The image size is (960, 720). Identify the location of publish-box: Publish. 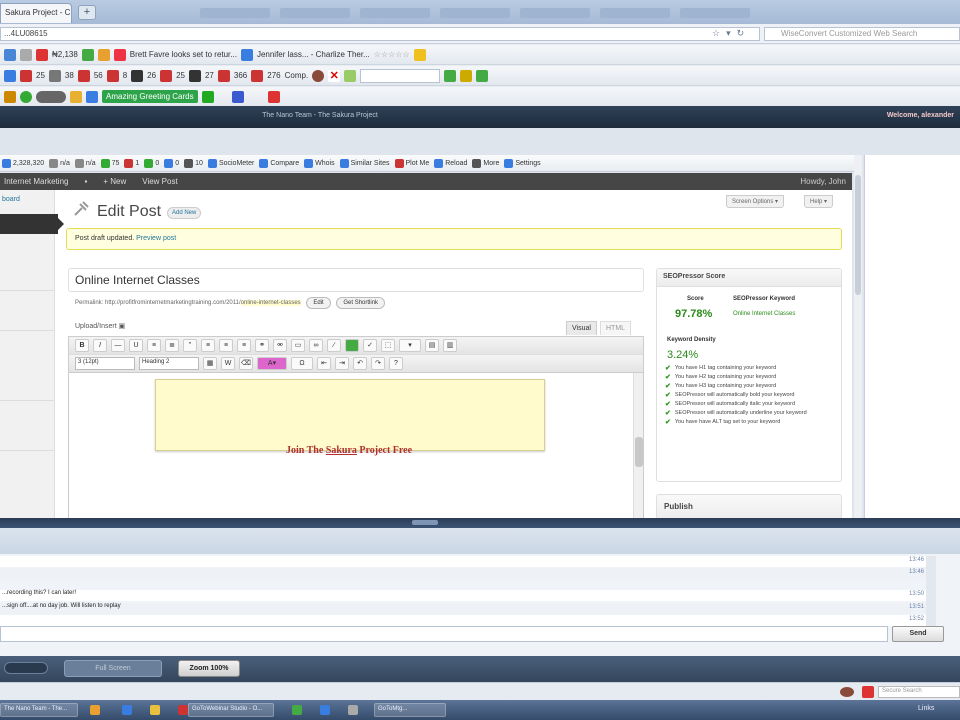
(749, 506).